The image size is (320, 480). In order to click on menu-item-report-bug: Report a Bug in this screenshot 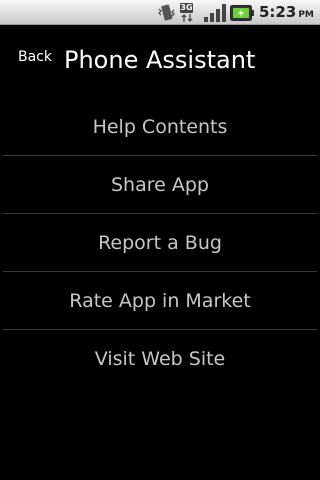, I will do `click(160, 242)`.